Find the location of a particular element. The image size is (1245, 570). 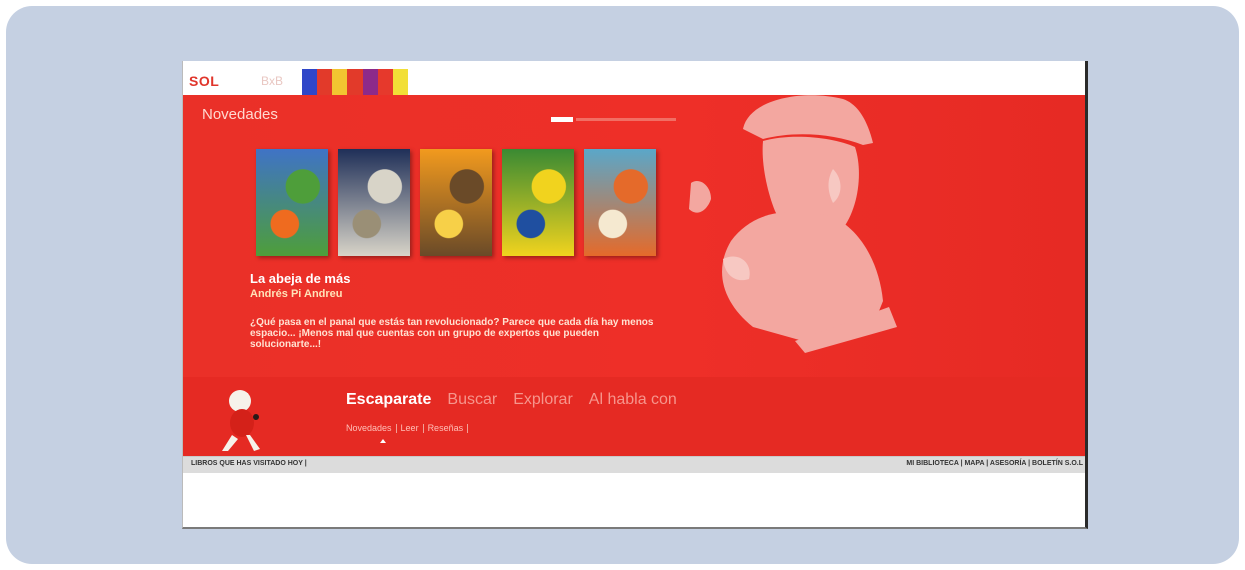

book-cover-fox-illustration-icon is located at coordinates (620, 202).